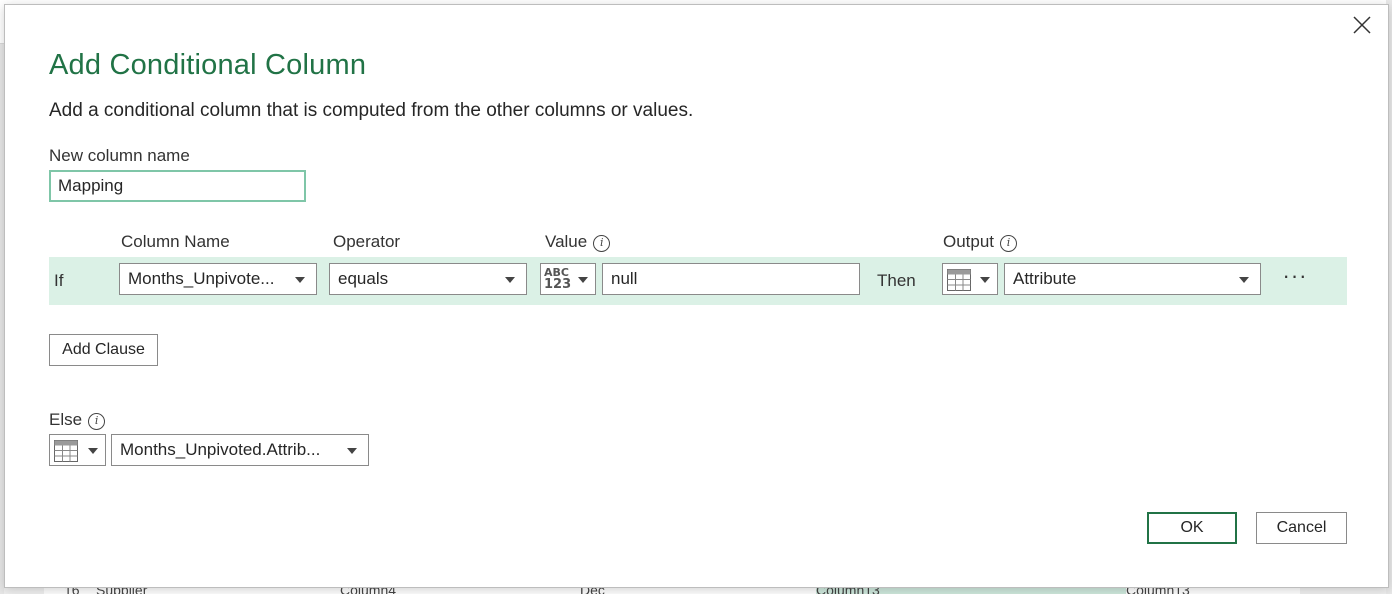 This screenshot has width=1392, height=594. I want to click on value-header: Value i, so click(578, 242).